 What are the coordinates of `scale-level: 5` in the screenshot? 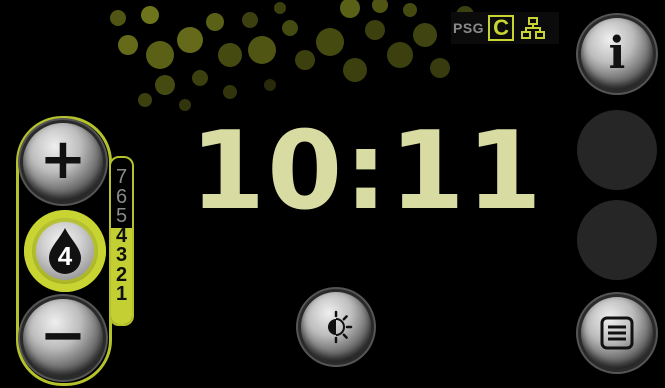 It's located at (121, 216).